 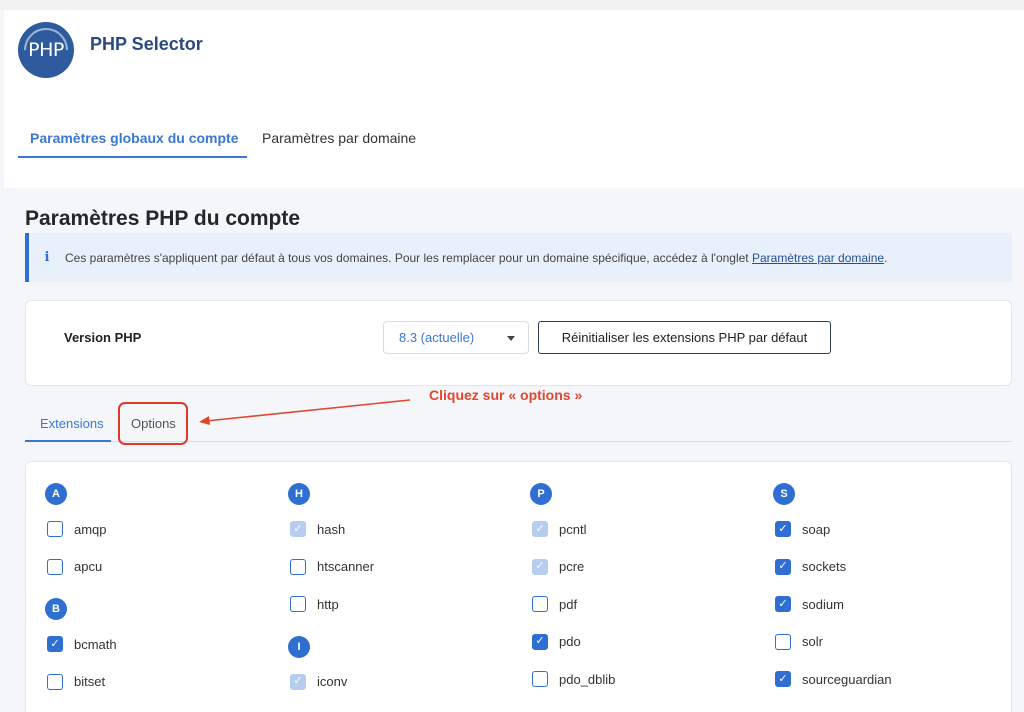 I want to click on php-version-label: Version PHP, so click(x=103, y=337).